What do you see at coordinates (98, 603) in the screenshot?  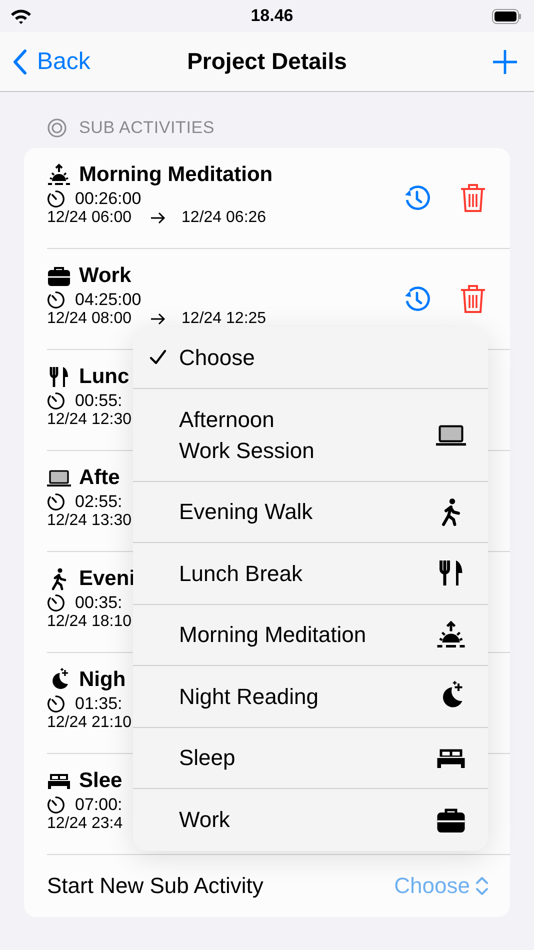 I see `activity-duration: 00:35:` at bounding box center [98, 603].